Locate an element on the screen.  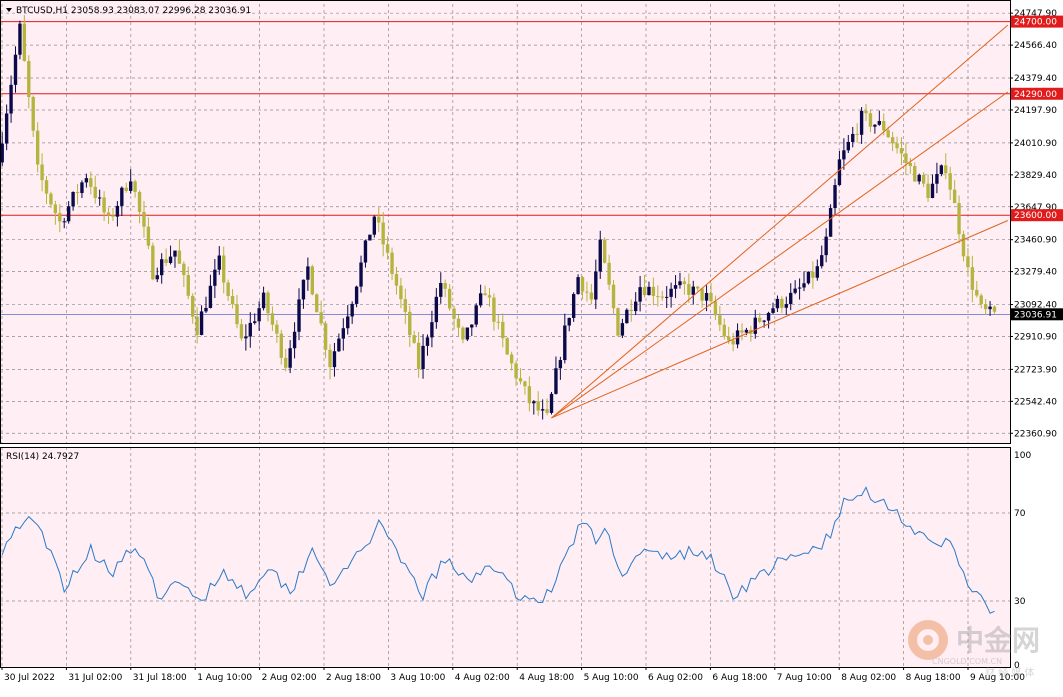
current-price-tag-label: 23036.91 is located at coordinates (1035, 315).